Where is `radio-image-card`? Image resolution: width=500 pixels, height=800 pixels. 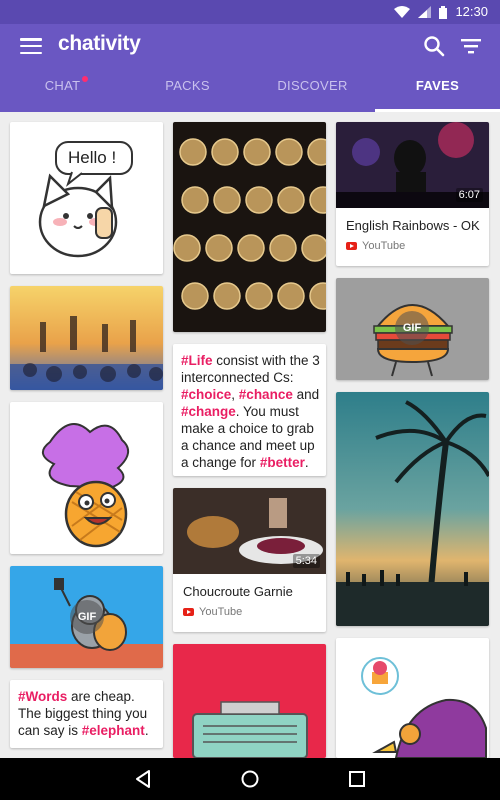
radio-image-card is located at coordinates (249, 701).